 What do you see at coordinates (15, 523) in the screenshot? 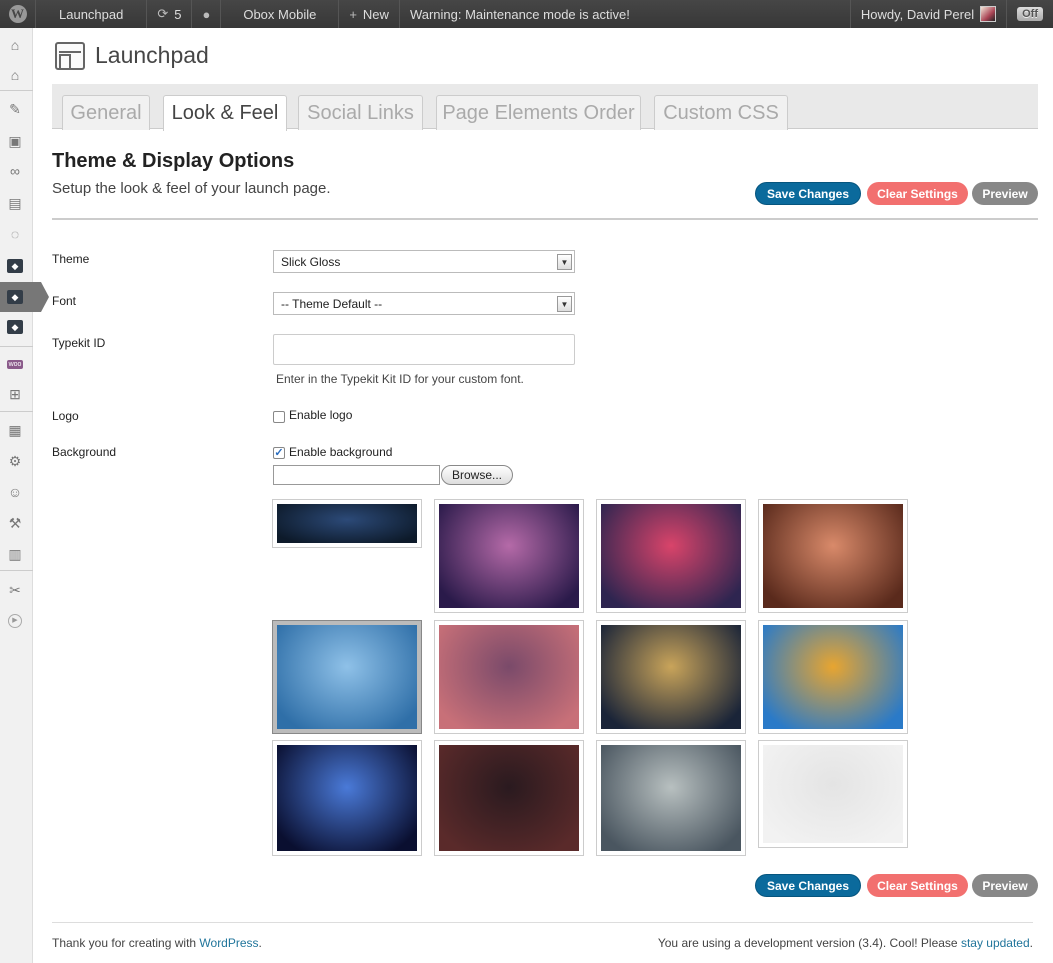
I see `tools-icon: ⚒` at bounding box center [15, 523].